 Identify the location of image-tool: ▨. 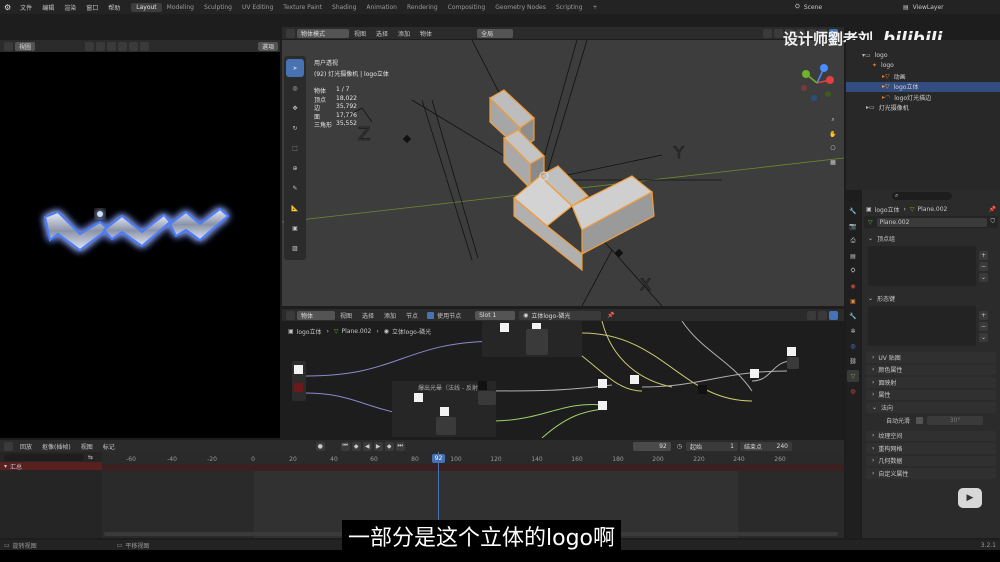
(295, 248).